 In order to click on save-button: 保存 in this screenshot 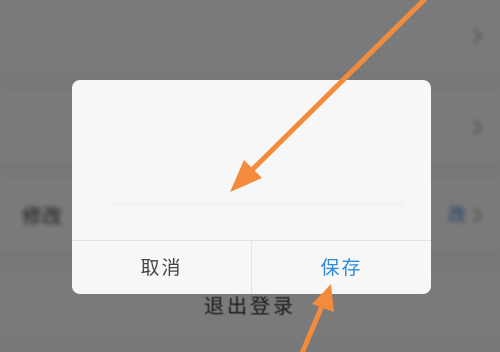, I will do `click(341, 267)`.